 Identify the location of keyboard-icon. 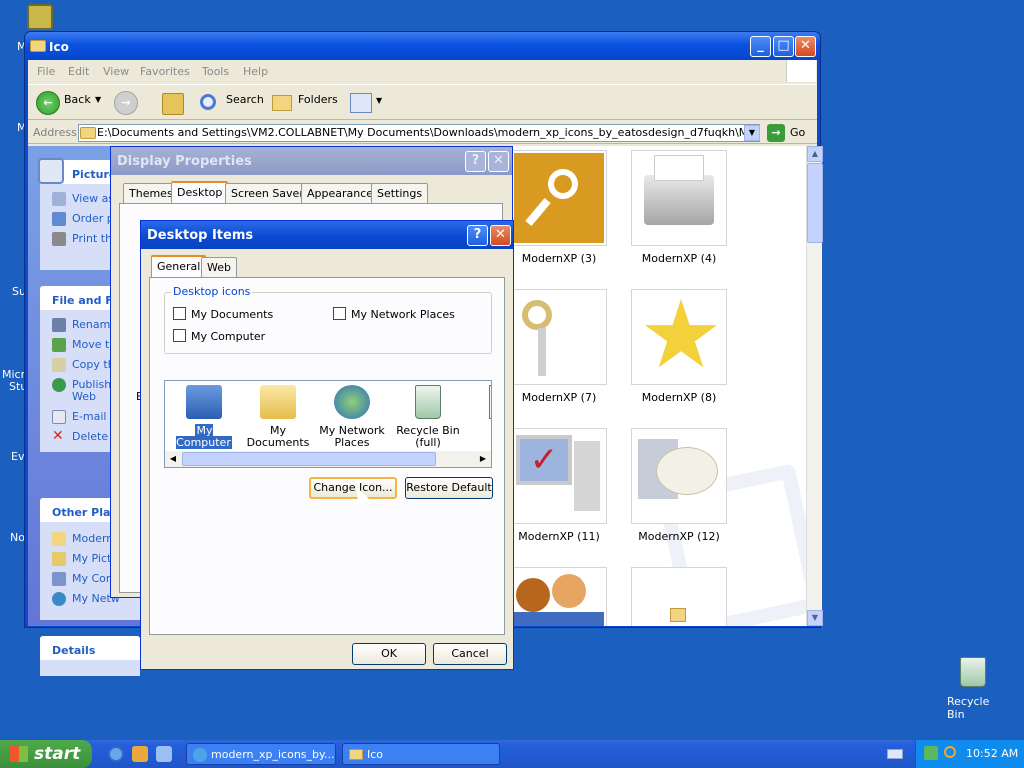
(895, 754).